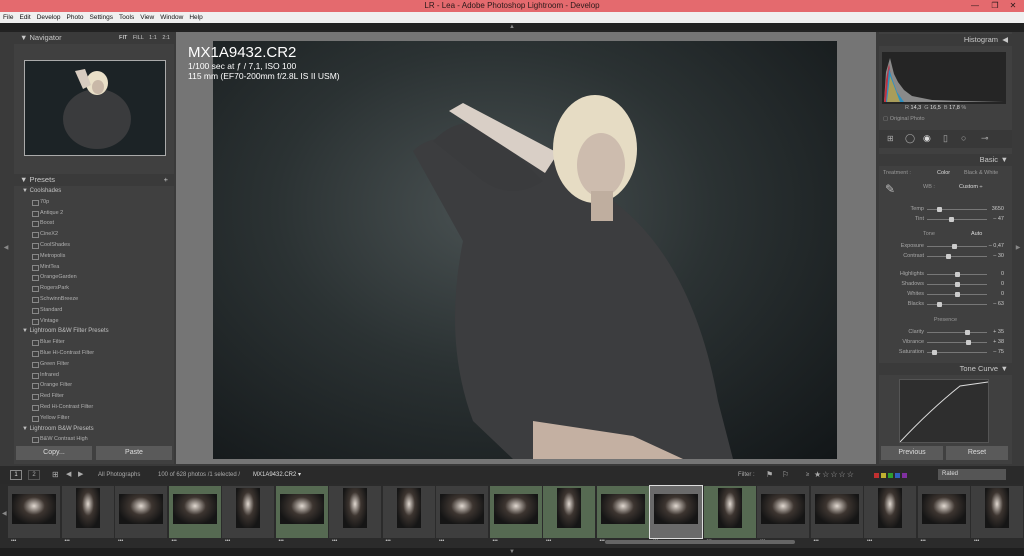  What do you see at coordinates (123, 38) in the screenshot?
I see `zoom-fit: FIT` at bounding box center [123, 38].